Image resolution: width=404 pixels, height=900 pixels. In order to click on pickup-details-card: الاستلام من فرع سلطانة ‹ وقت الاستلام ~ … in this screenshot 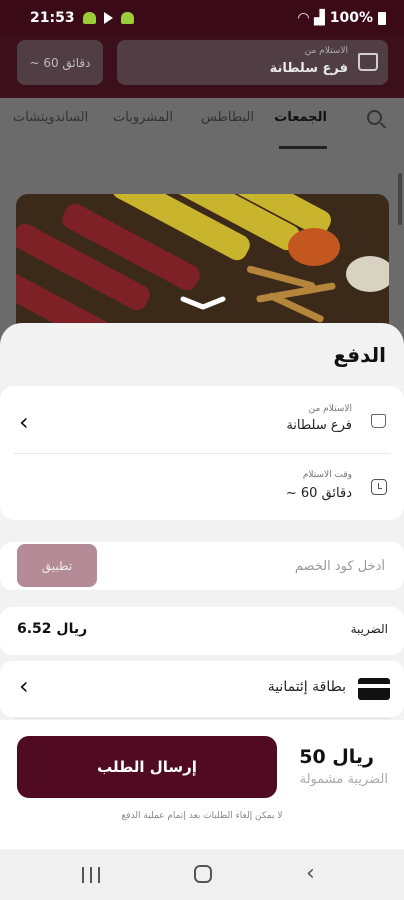, I will do `click(202, 453)`.